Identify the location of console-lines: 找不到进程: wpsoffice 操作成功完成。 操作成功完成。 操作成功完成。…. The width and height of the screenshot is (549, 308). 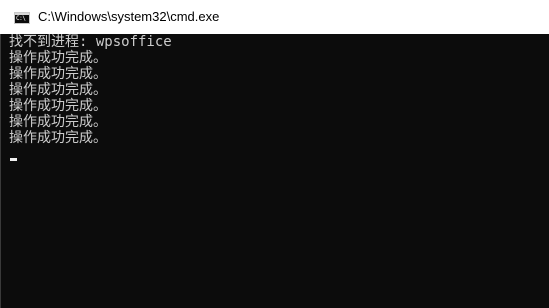
(90, 90).